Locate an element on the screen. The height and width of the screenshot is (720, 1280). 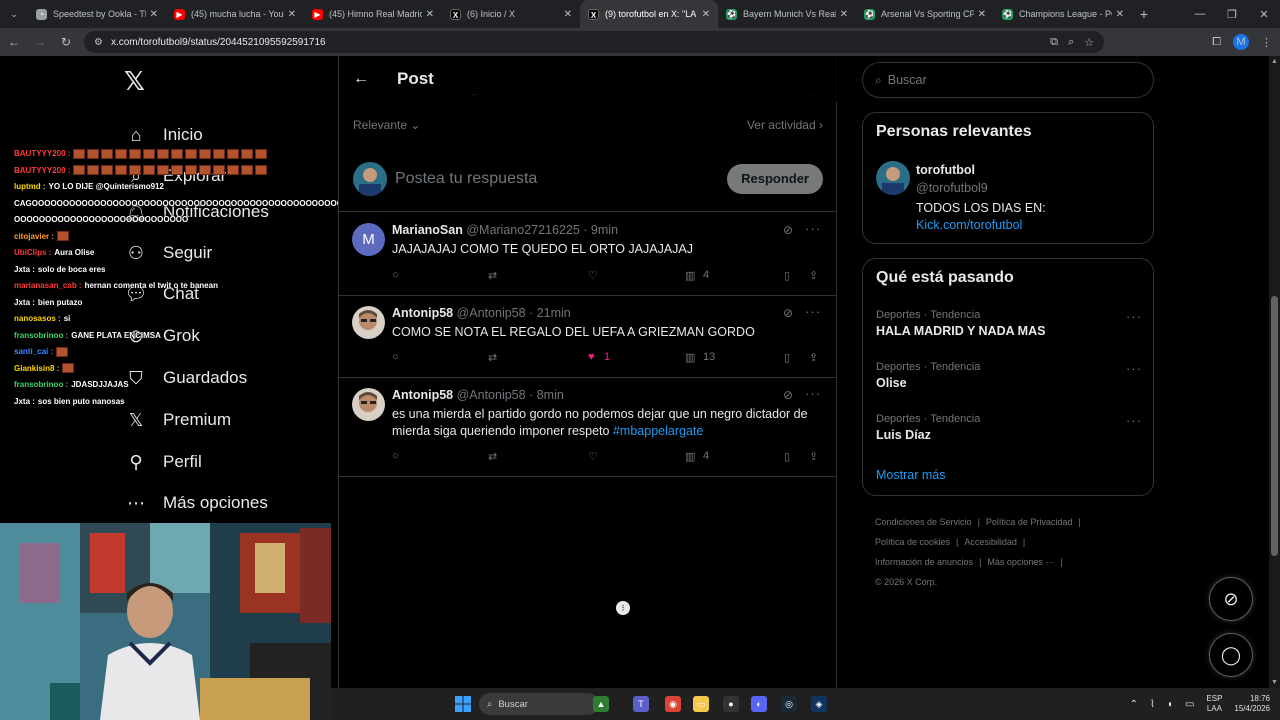
maximize-icon: ❐ is located at coordinates (1232, 14).